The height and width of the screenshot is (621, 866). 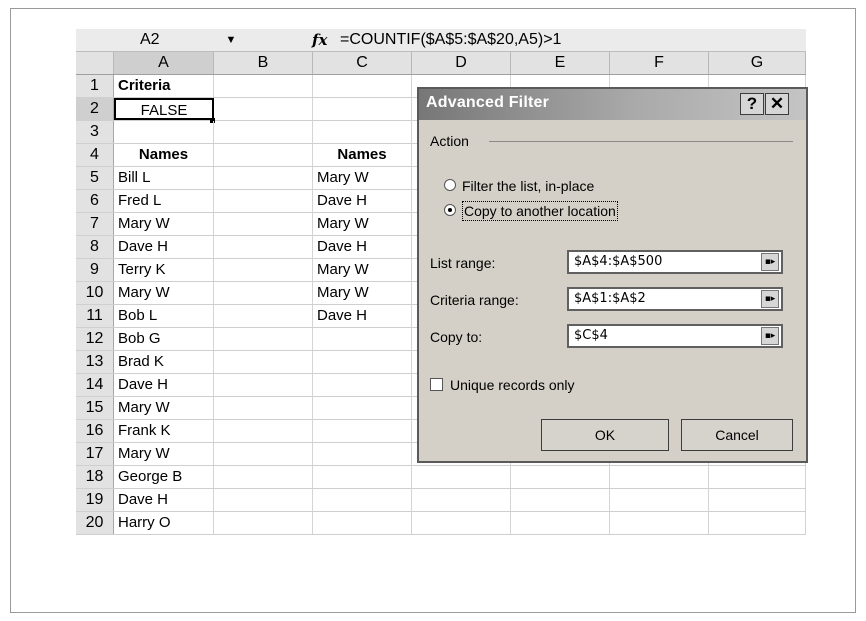 I want to click on cell-f19, so click(x=659, y=500).